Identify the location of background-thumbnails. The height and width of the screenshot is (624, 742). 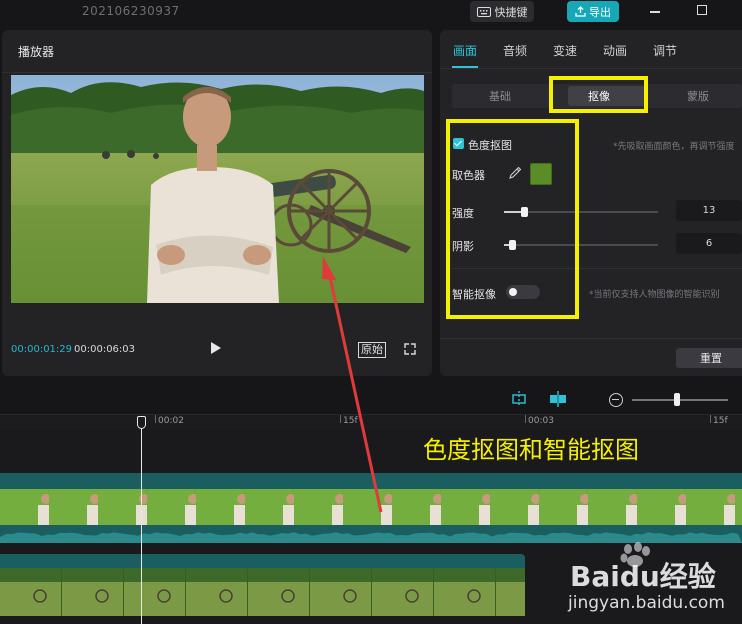
(262, 592).